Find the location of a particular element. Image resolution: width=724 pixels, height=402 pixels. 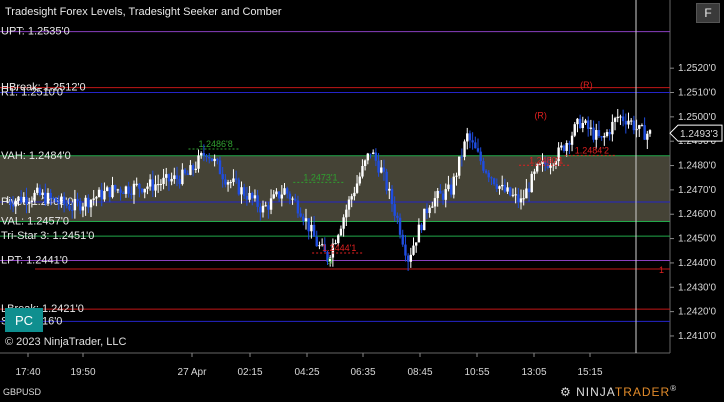

brand-mark: ® is located at coordinates (674, 388).